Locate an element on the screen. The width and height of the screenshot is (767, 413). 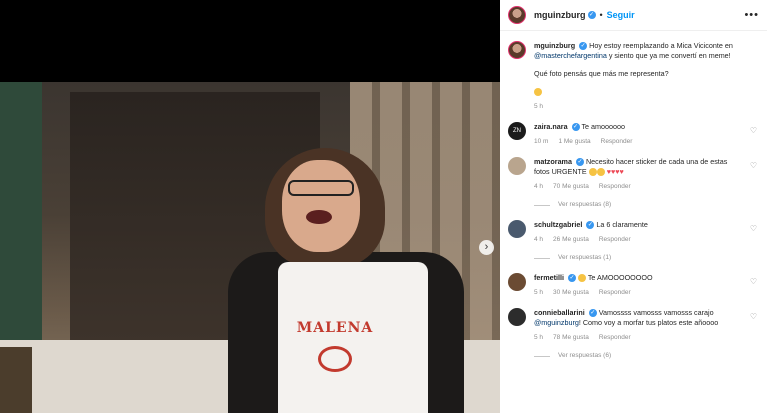
background-stool is located at coordinates (16, 380).